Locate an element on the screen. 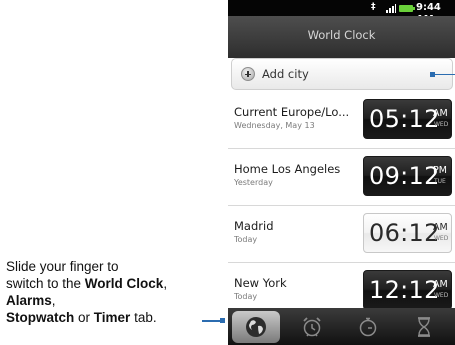  plus-icon is located at coordinates (248, 74).